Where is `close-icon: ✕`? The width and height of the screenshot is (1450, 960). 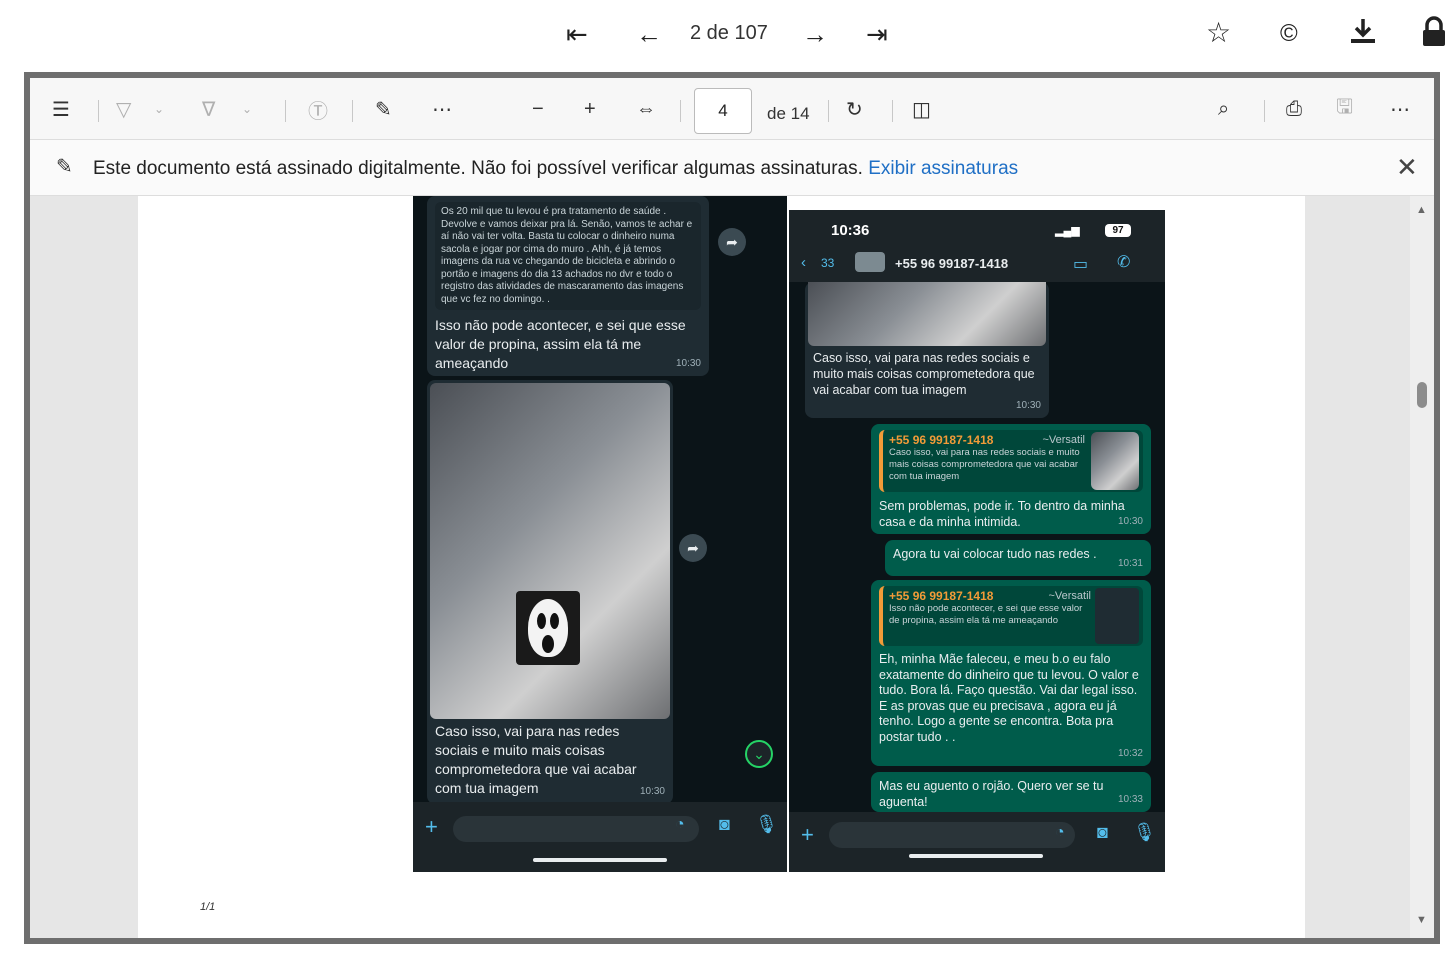
close-icon: ✕ is located at coordinates (1407, 167).